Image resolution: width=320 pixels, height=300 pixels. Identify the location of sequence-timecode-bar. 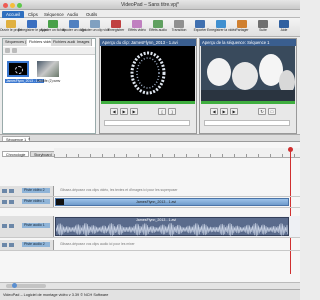
(247, 123).